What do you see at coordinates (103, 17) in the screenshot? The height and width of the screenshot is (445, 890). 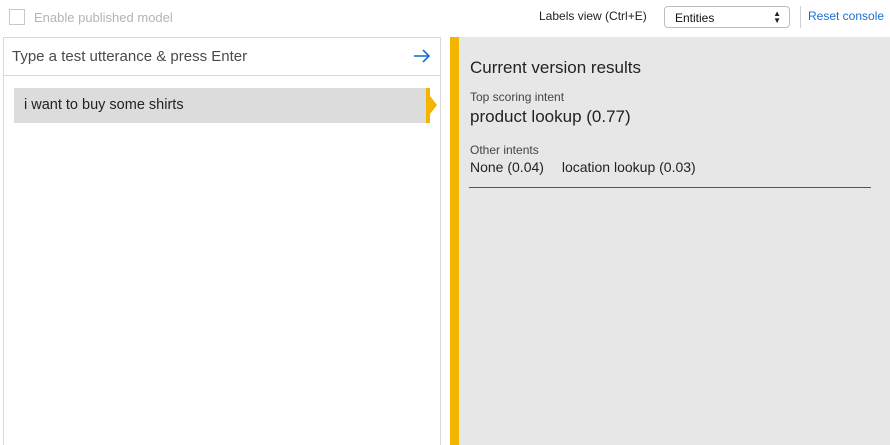 I see `enable-published-label: Enable published model` at bounding box center [103, 17].